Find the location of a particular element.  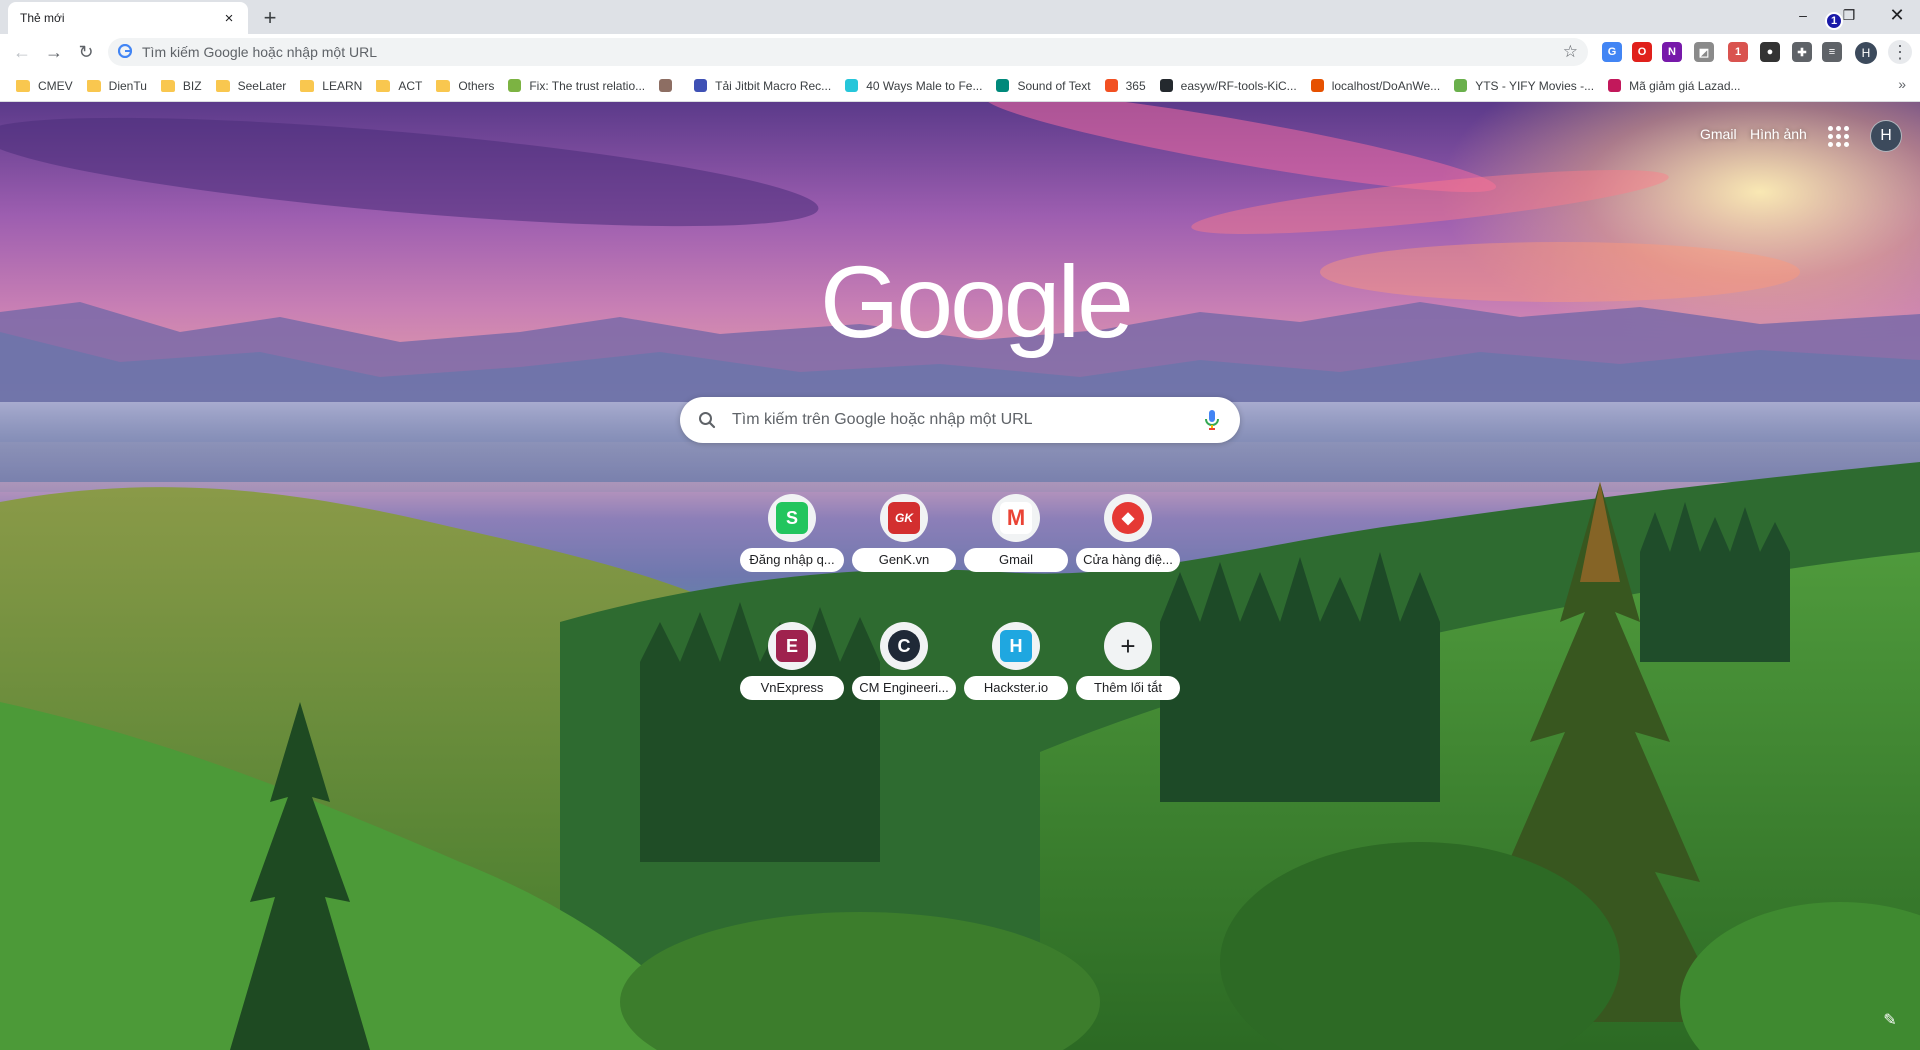

shortcut-icon-wrap: ◆ is located at coordinates (1128, 518).